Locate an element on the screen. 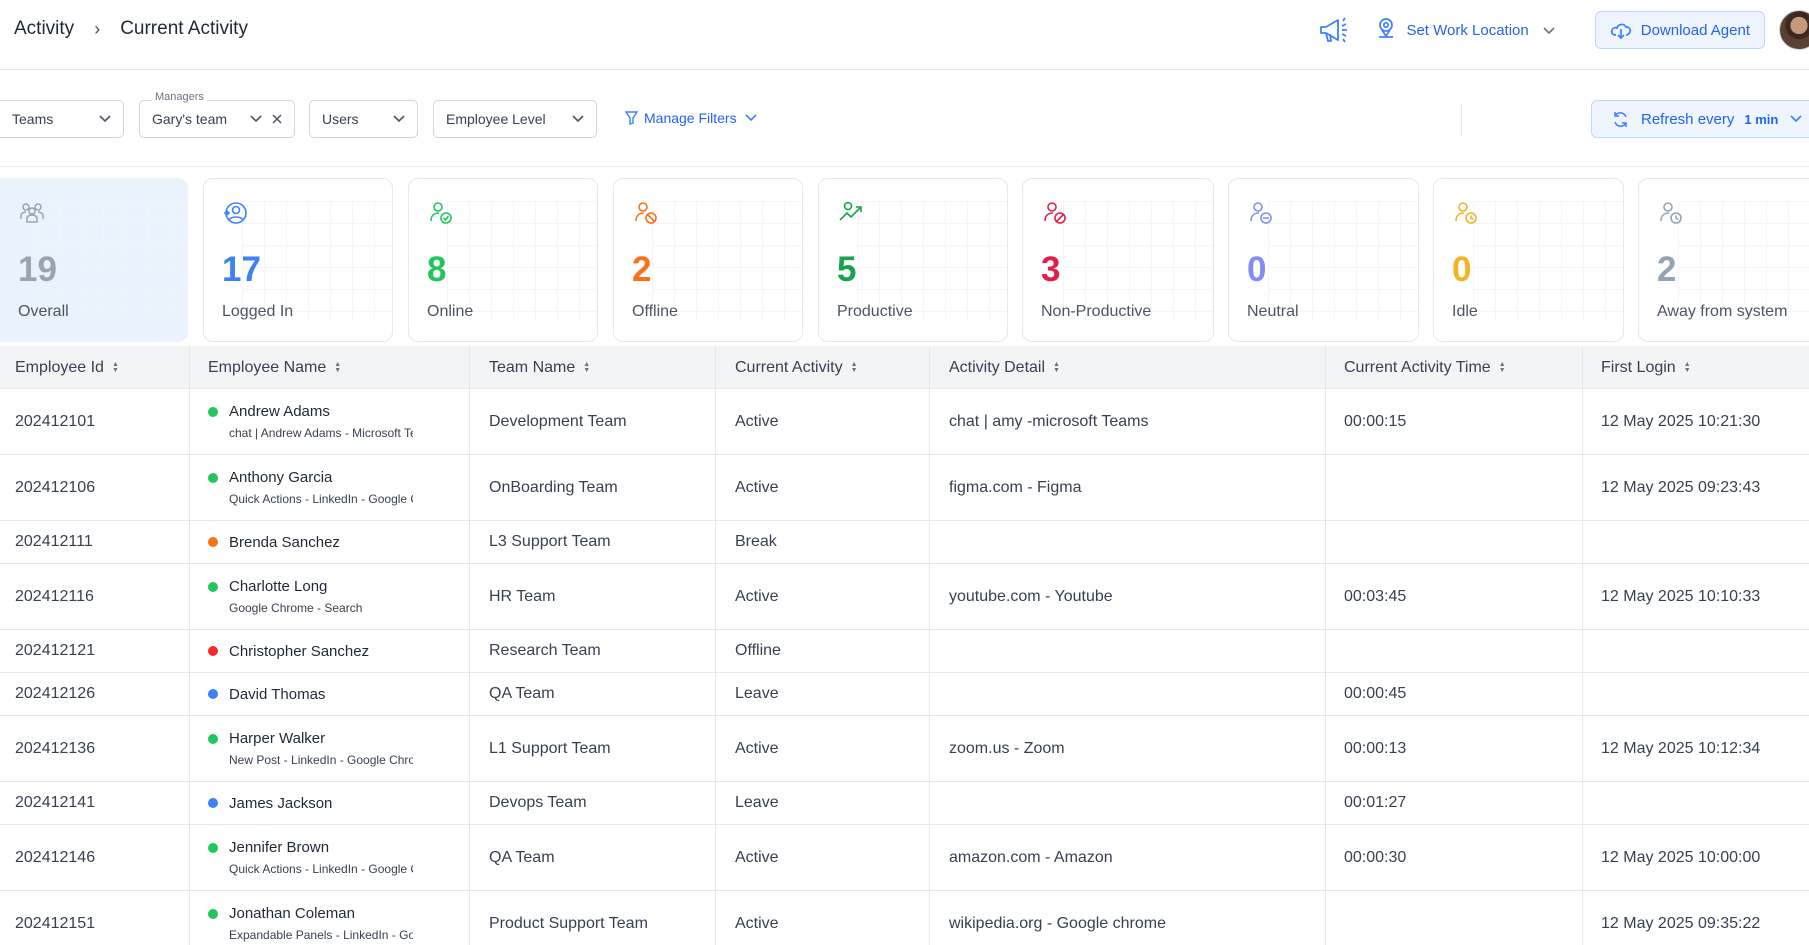 Image resolution: width=1809 pixels, height=945 pixels. breadcrumb-parent: Activity is located at coordinates (44, 29).